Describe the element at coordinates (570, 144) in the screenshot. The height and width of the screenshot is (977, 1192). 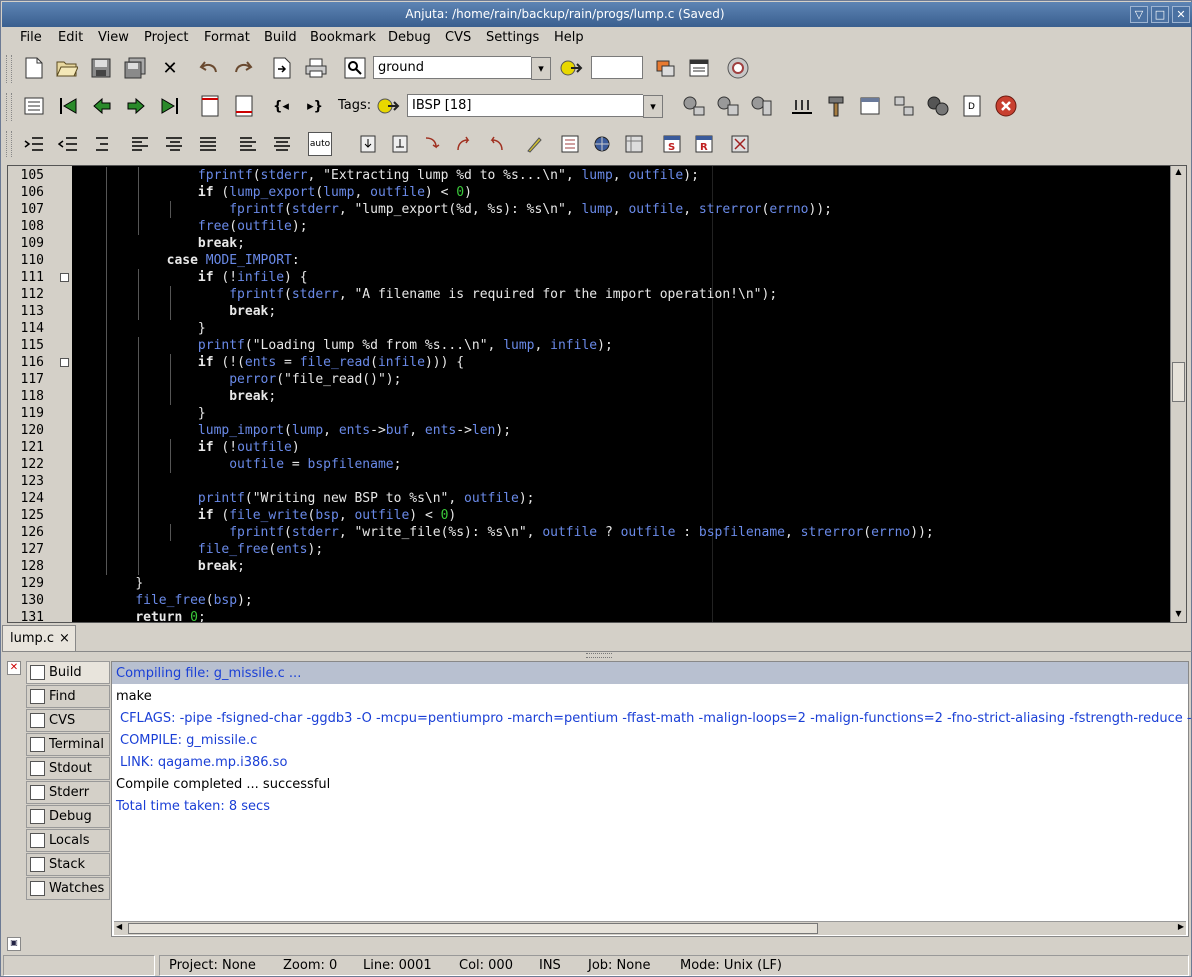
I see `line-numbers-icon` at that location.